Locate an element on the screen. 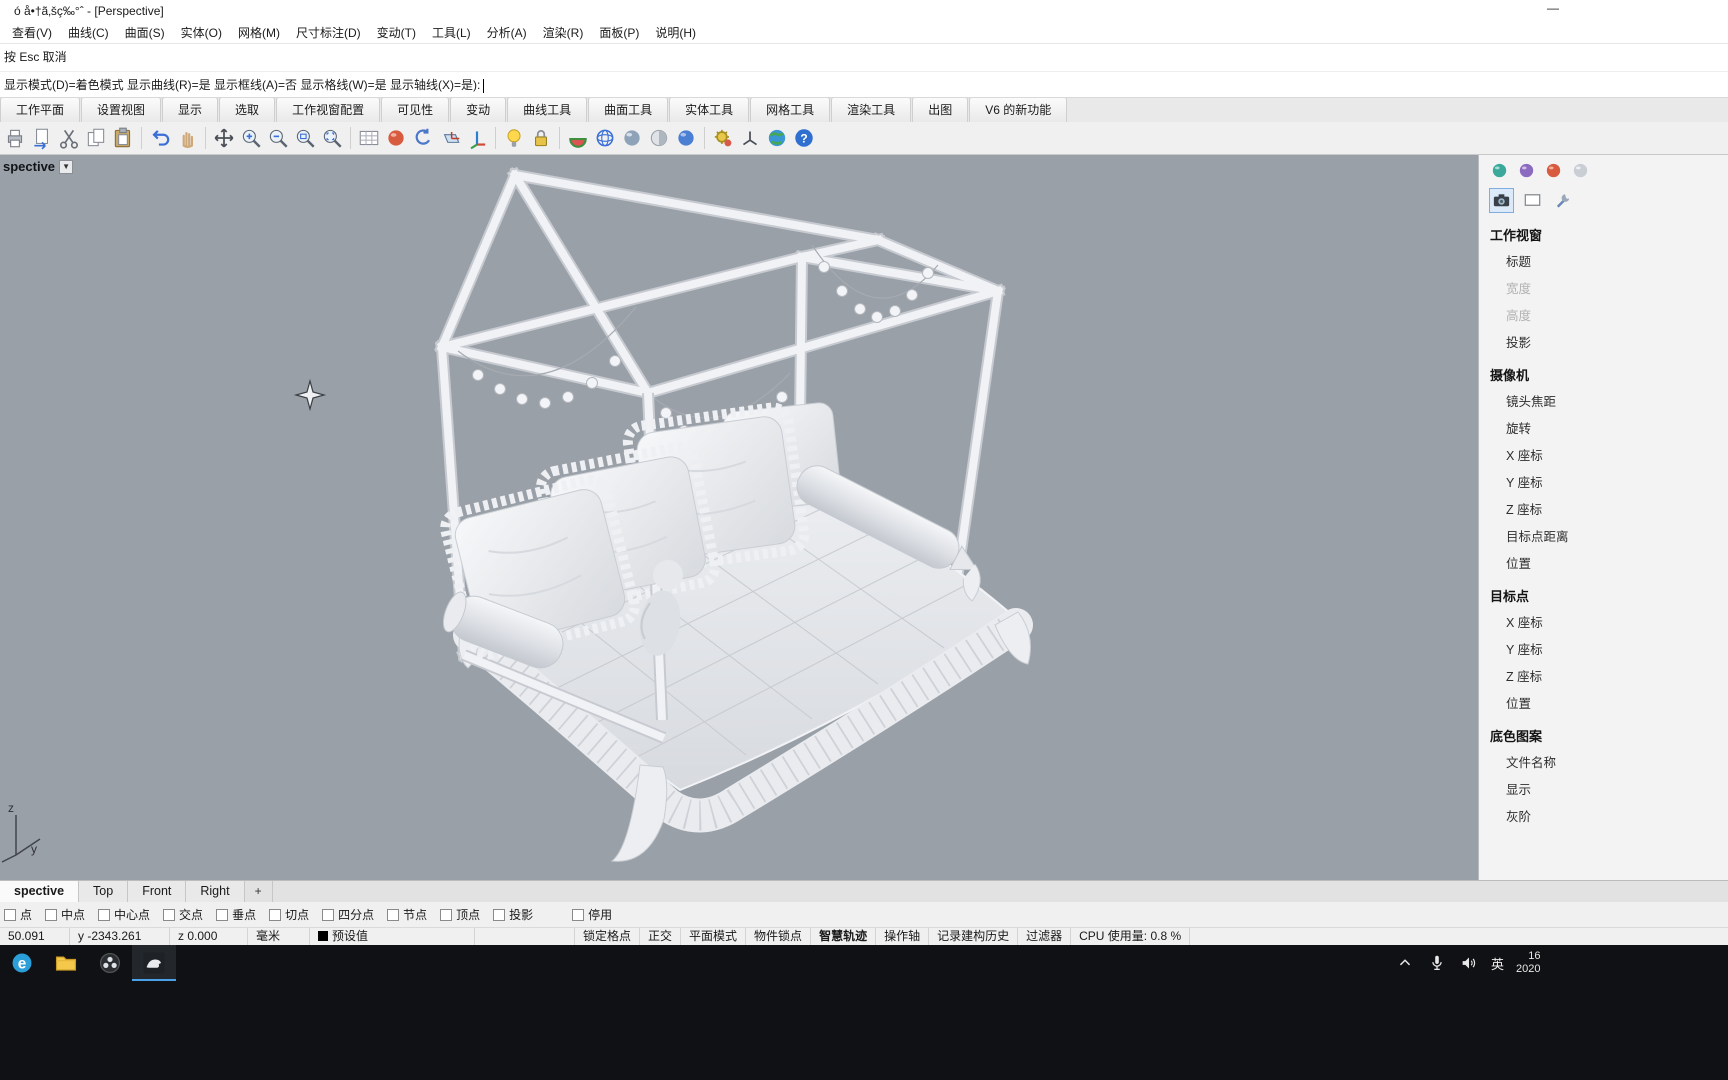 The width and height of the screenshot is (1728, 1080). ribbon-tab: 工作视窗配置 is located at coordinates (328, 110).